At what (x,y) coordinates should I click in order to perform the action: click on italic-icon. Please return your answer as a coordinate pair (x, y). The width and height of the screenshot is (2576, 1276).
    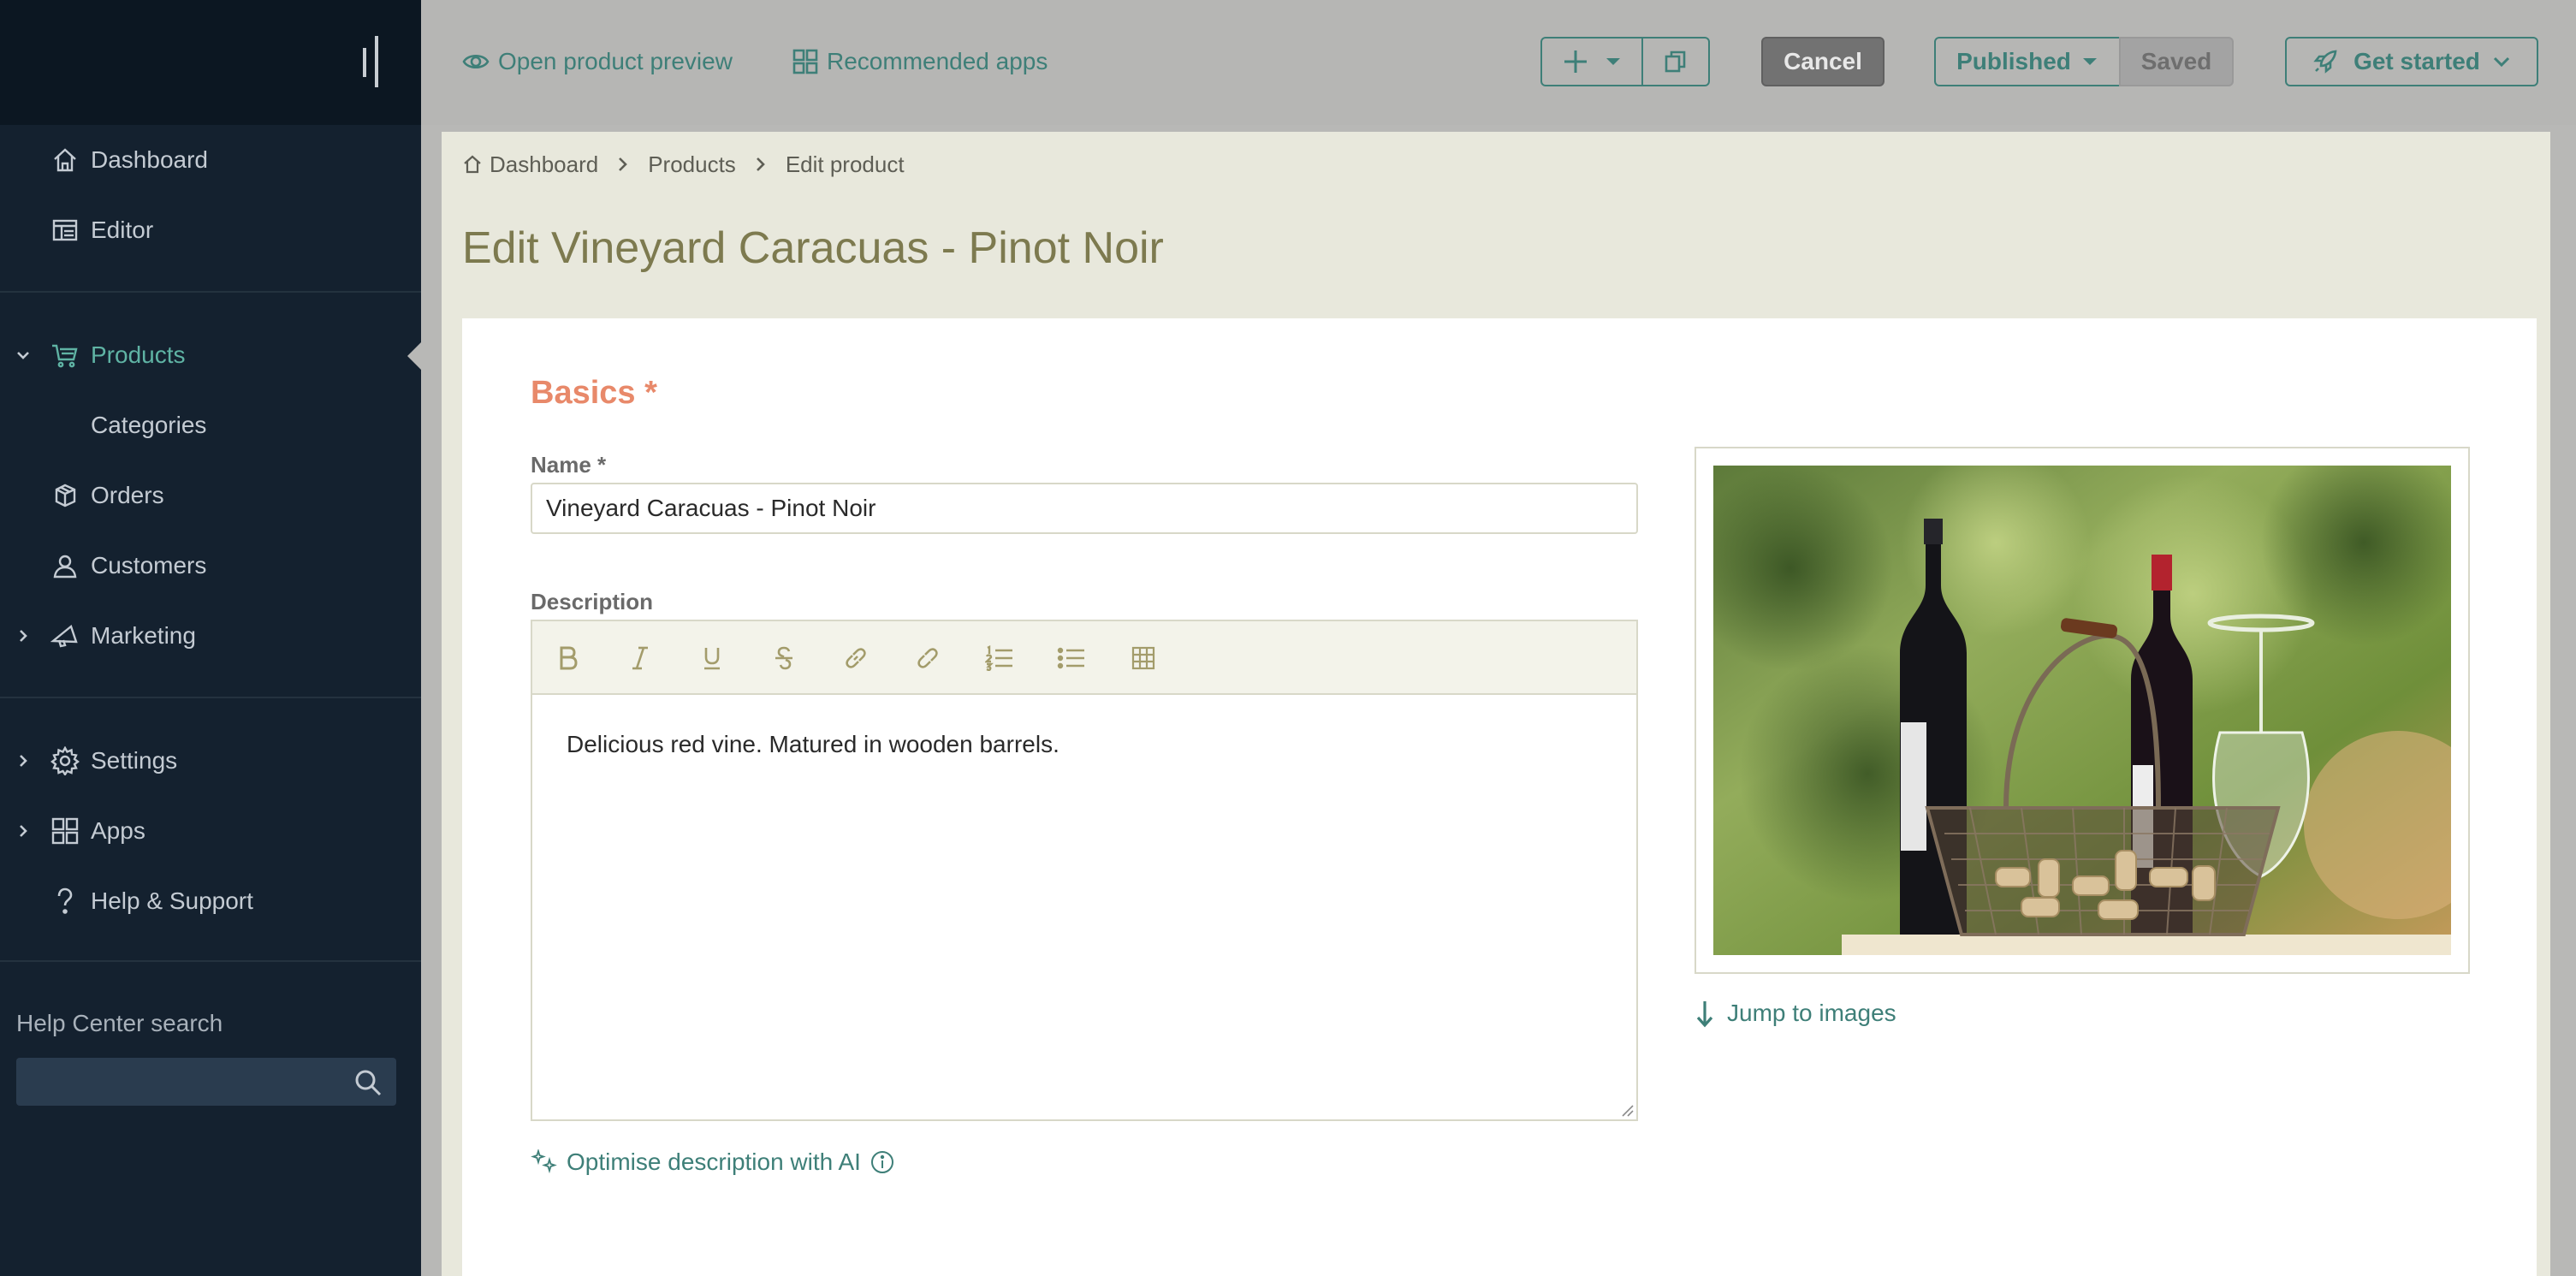
    Looking at the image, I should click on (640, 658).